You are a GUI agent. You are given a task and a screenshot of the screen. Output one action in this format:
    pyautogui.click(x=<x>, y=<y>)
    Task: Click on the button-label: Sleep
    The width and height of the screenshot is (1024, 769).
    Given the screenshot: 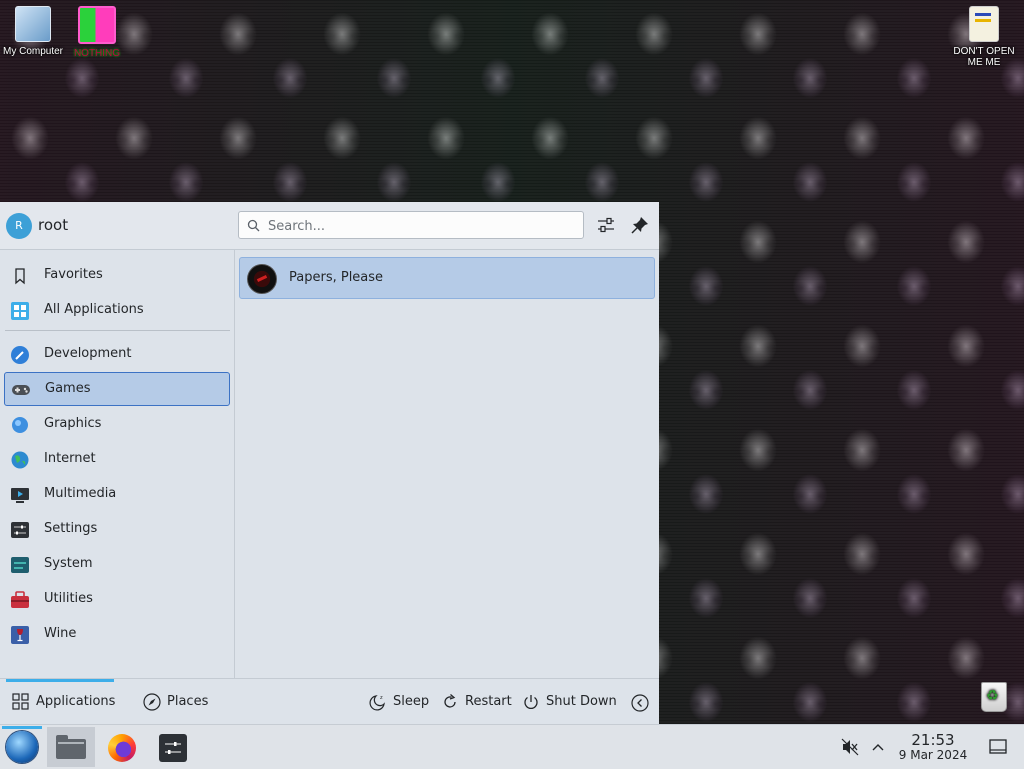 What is the action you would take?
    pyautogui.click(x=411, y=701)
    